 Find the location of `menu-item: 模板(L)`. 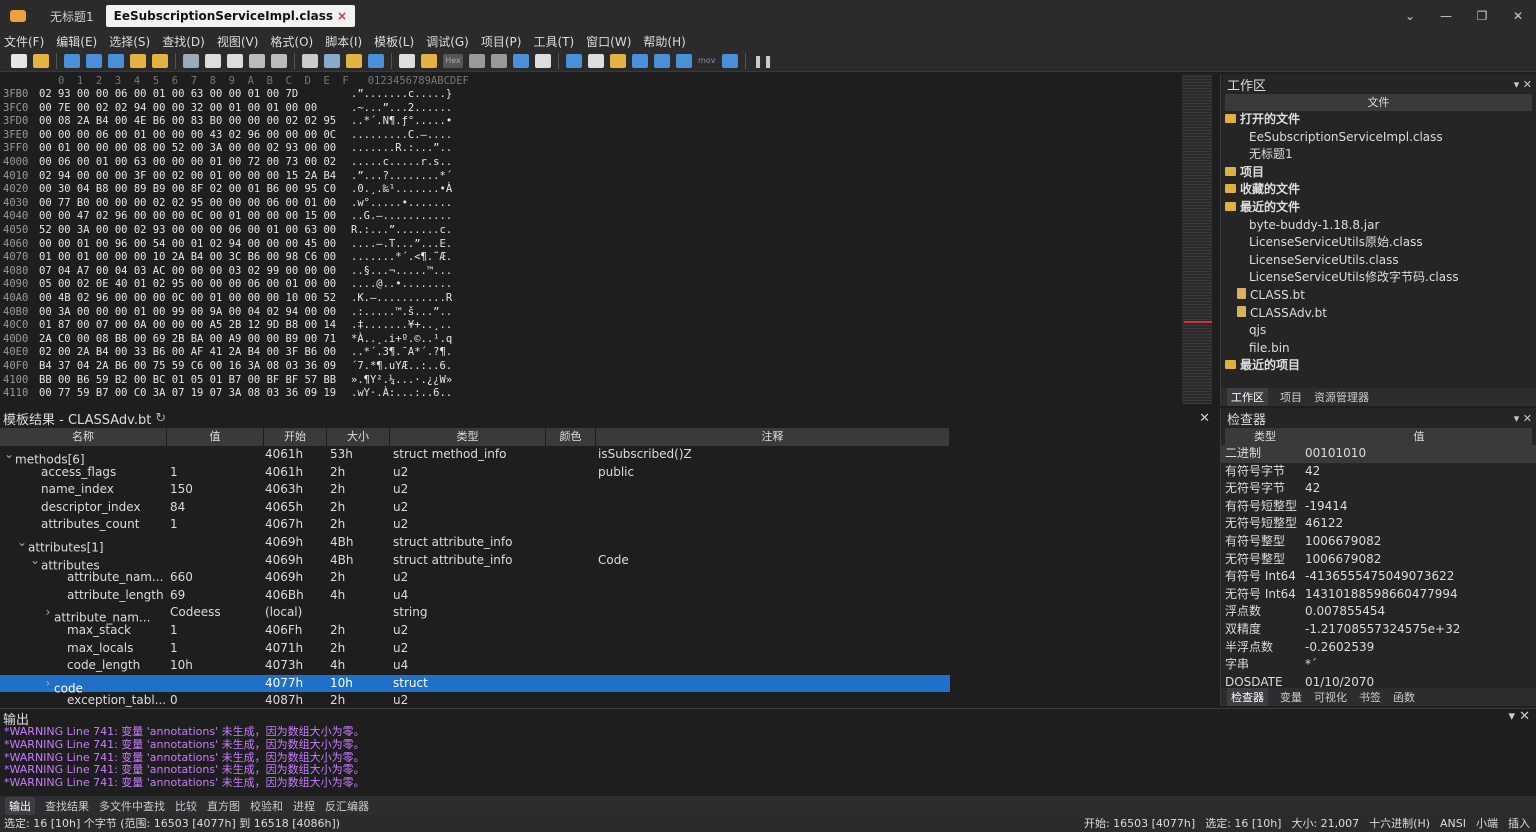

menu-item: 模板(L) is located at coordinates (394, 41).